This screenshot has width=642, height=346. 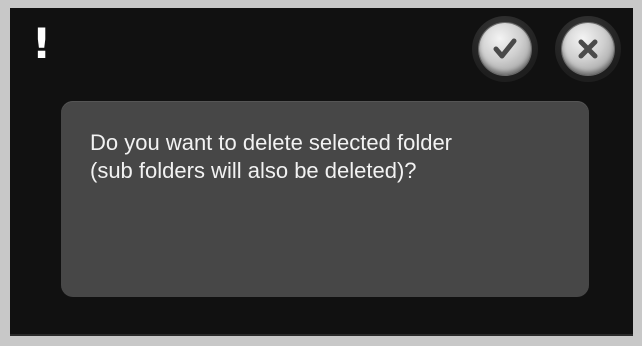 I want to click on checkmark-icon, so click(x=505, y=48).